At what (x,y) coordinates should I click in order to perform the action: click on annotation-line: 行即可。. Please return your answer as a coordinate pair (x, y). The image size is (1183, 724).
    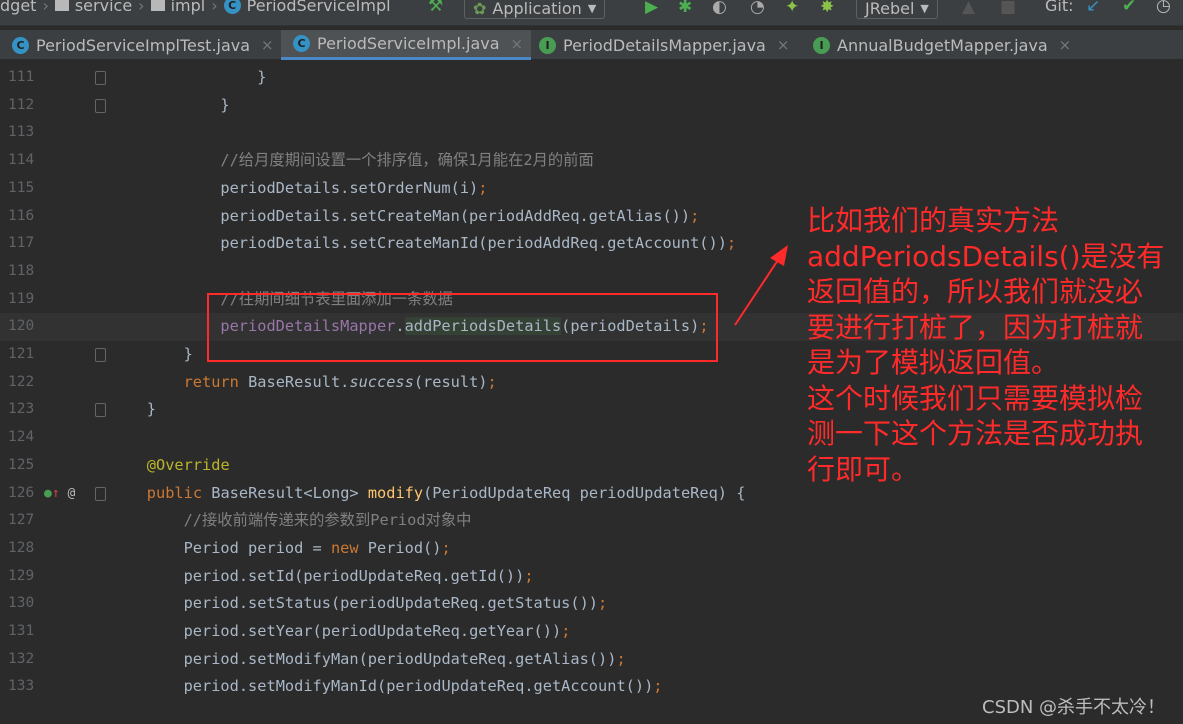
    Looking at the image, I should click on (863, 469).